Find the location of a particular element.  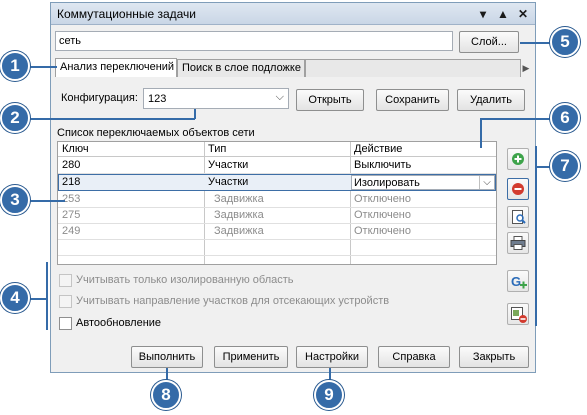

row-key: 249 is located at coordinates (71, 231).